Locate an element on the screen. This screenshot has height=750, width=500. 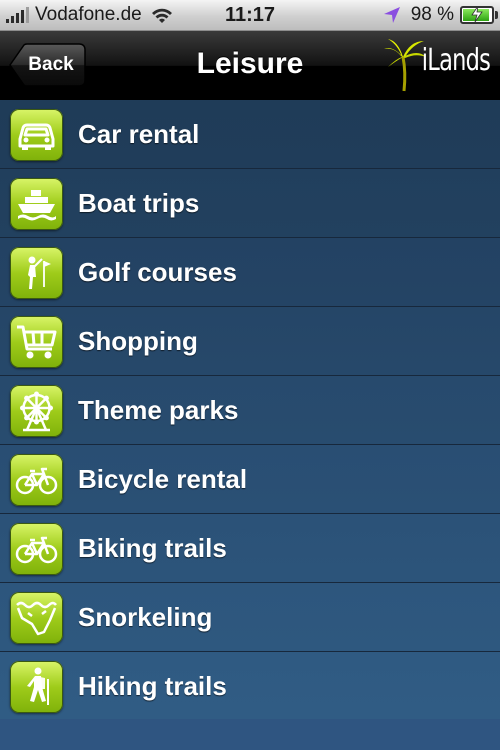
battery-percent: 98 % is located at coordinates (432, 14).